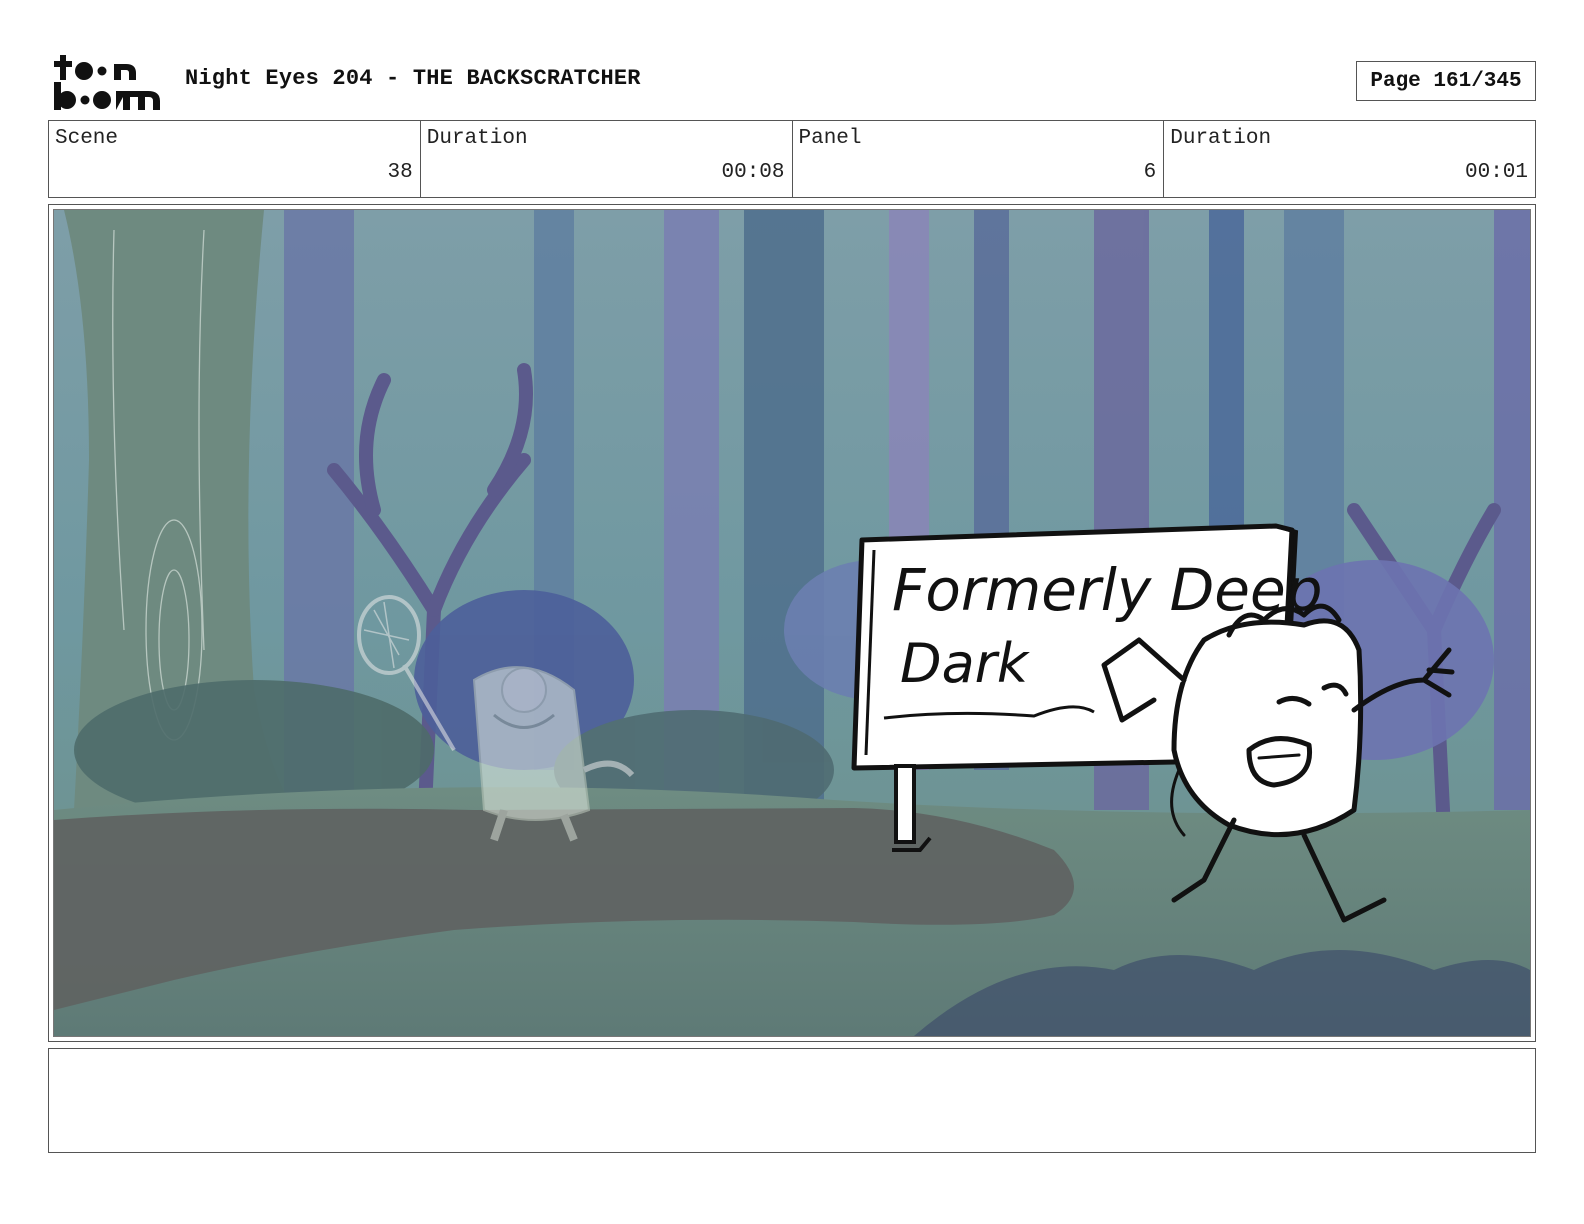 The width and height of the screenshot is (1584, 1224). What do you see at coordinates (965, 663) in the screenshot?
I see `sign-line-2: Dark` at bounding box center [965, 663].